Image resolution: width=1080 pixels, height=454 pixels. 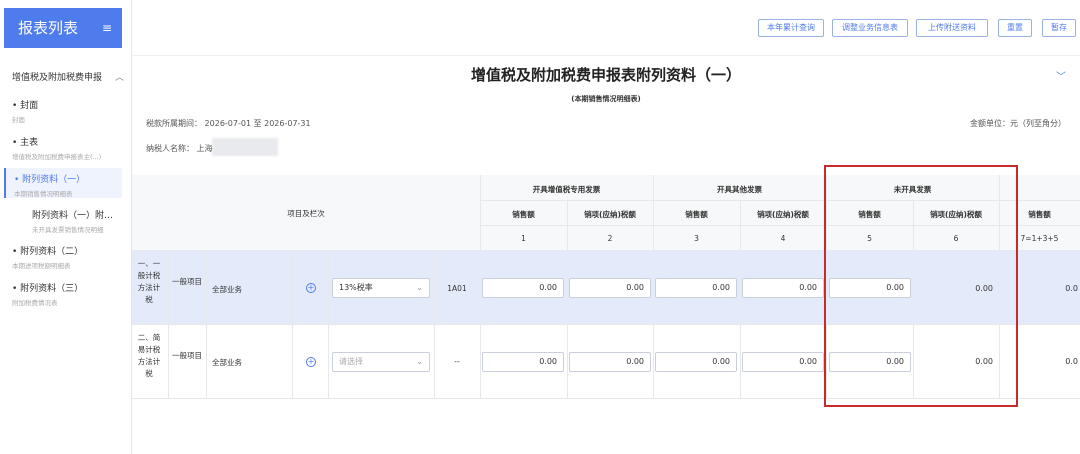 I want to click on tax-rate-value: 13%税率, so click(x=356, y=287).